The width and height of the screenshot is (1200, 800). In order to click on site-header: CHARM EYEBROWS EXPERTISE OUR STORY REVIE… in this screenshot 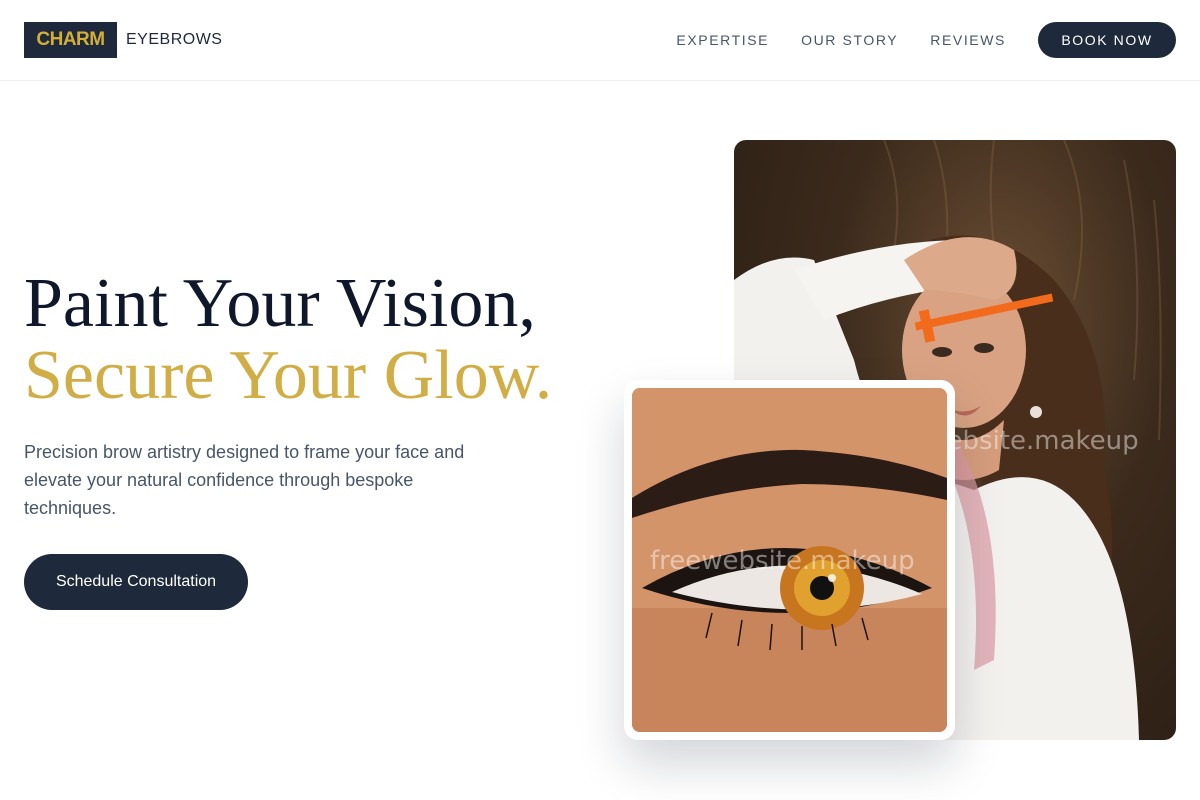, I will do `click(600, 40)`.